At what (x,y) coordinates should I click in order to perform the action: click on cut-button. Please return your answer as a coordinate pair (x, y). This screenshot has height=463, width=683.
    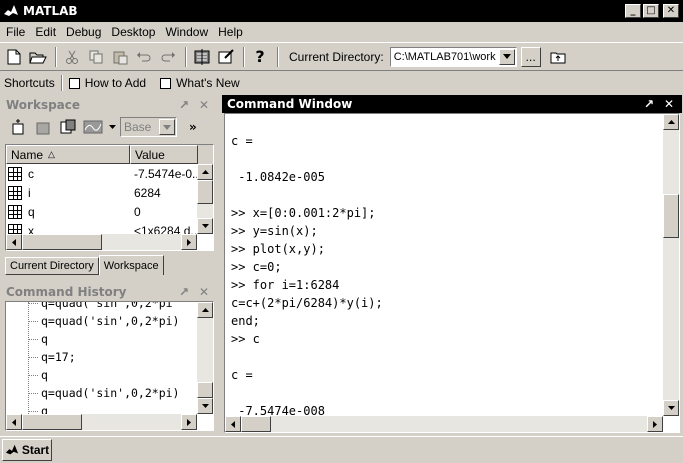
    Looking at the image, I should click on (72, 57).